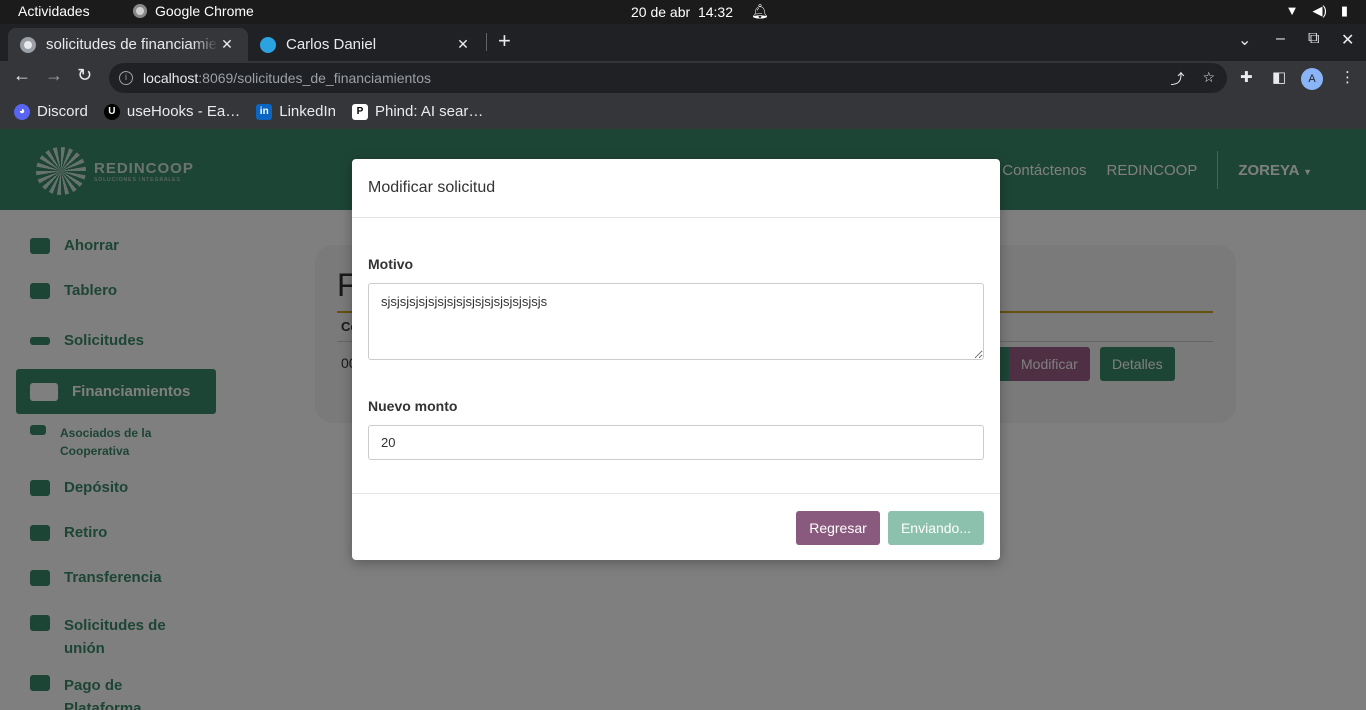 This screenshot has height=710, width=1366. Describe the element at coordinates (84, 75) in the screenshot. I see `reload-icon: ↻` at that location.